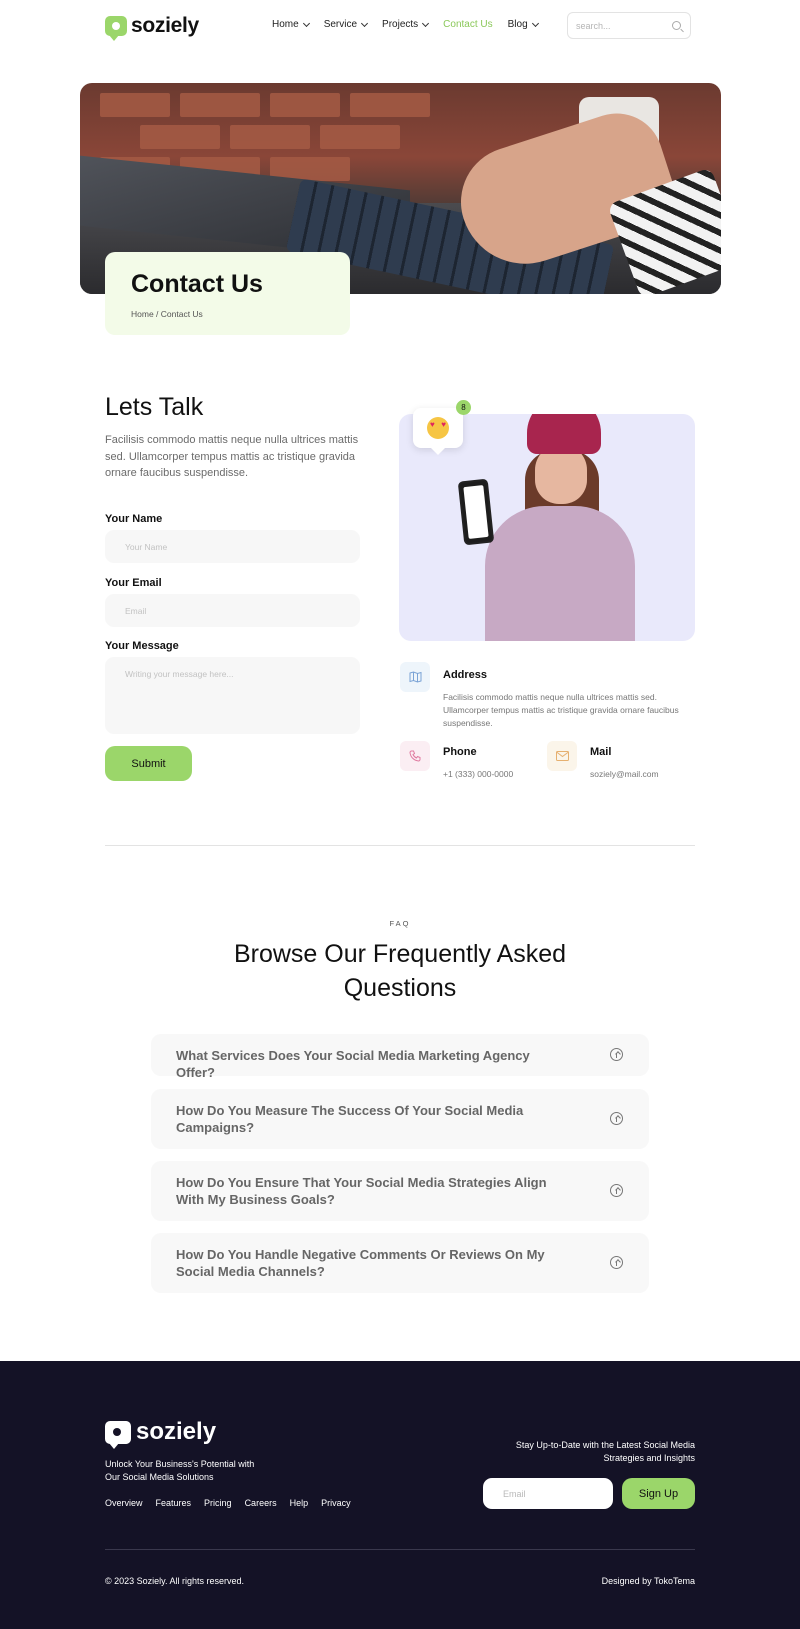  What do you see at coordinates (400, 971) in the screenshot?
I see `faq-title: Browse Our Frequently Asked Questions` at bounding box center [400, 971].